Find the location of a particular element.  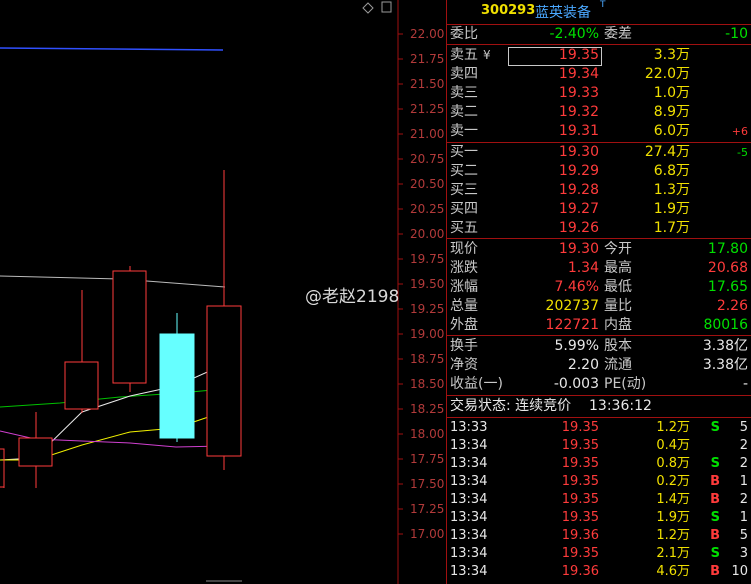

trade-row: 13:34 19.35 1.9万 S 1 is located at coordinates (599, 518).